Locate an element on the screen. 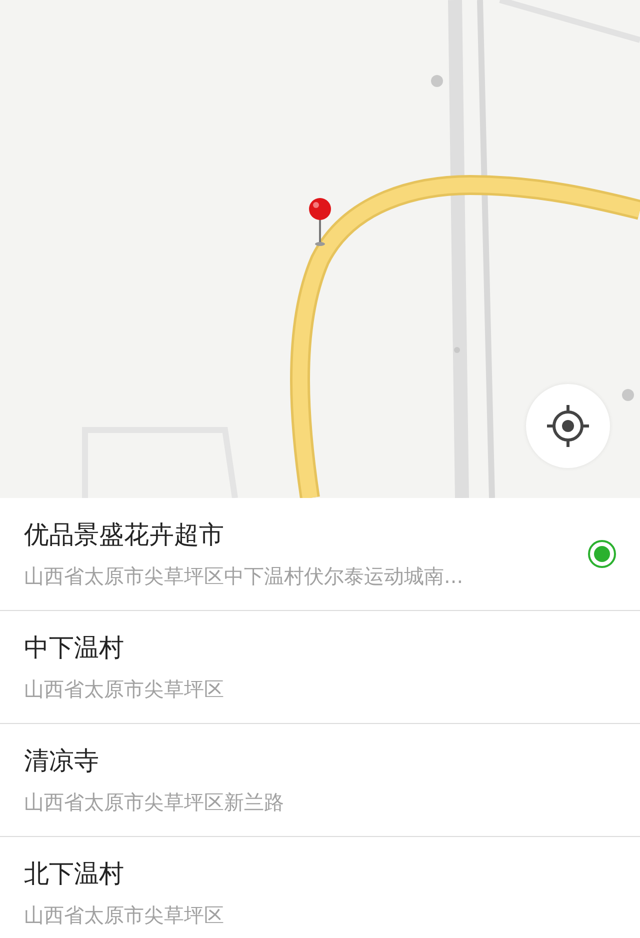 This screenshot has height=938, width=640. place-name: 中下温村 is located at coordinates (74, 648).